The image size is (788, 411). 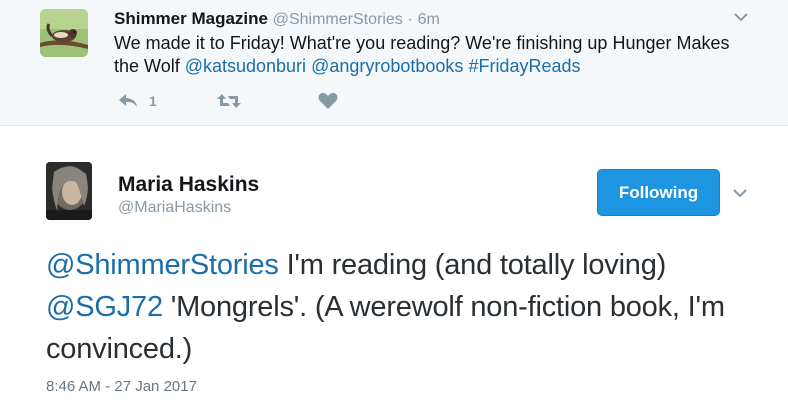 I want to click on reply-count: 1, so click(x=153, y=101).